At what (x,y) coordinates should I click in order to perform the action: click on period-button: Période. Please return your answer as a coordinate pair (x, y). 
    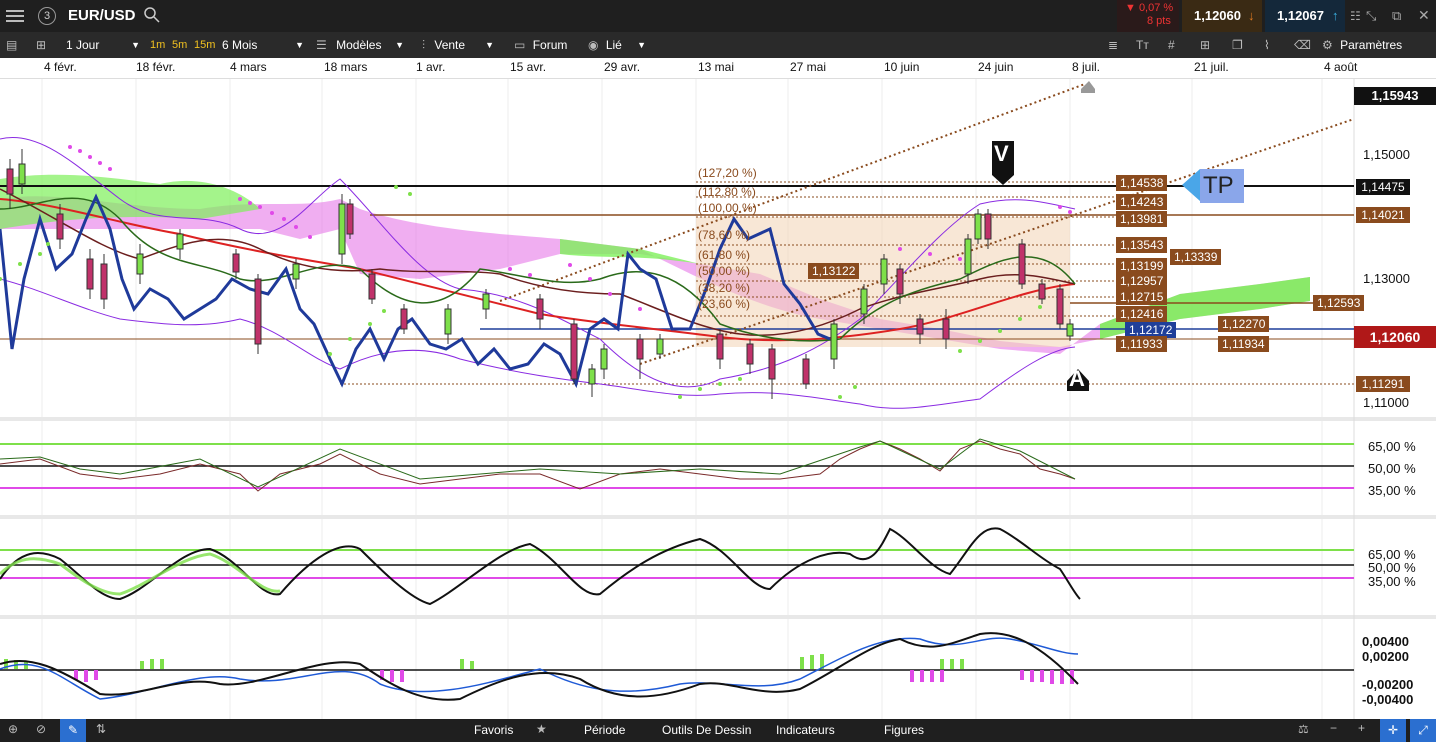
    Looking at the image, I should click on (604, 730).